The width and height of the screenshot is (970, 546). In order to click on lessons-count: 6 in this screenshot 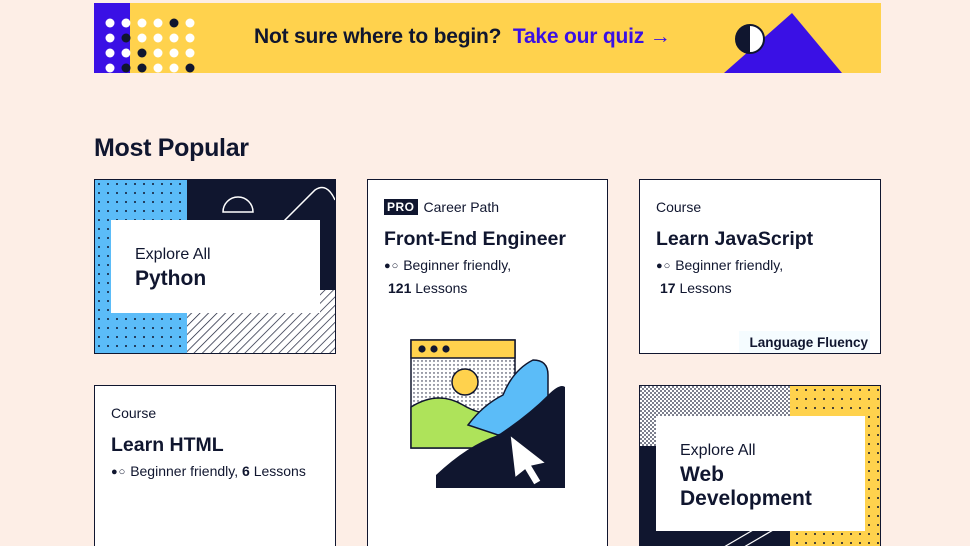, I will do `click(246, 471)`.